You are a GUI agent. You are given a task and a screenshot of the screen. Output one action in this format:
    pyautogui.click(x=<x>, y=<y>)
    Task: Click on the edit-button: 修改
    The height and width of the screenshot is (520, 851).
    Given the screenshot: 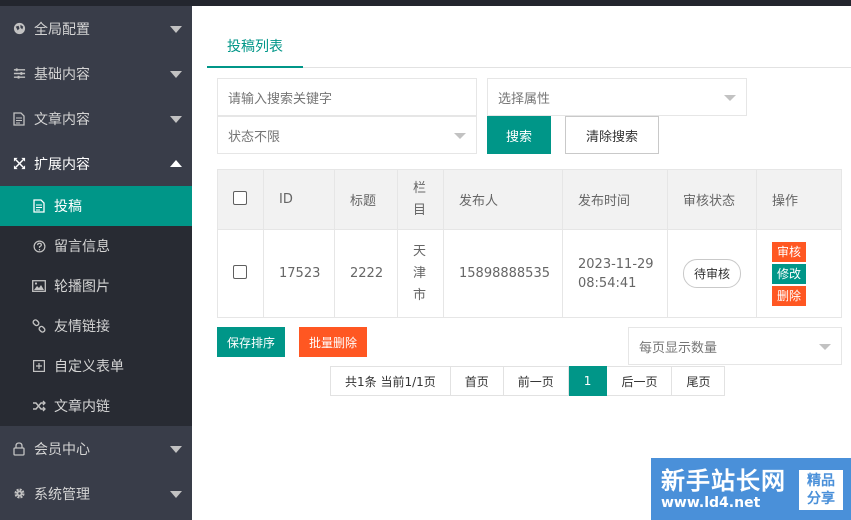 What is the action you would take?
    pyautogui.click(x=789, y=273)
    